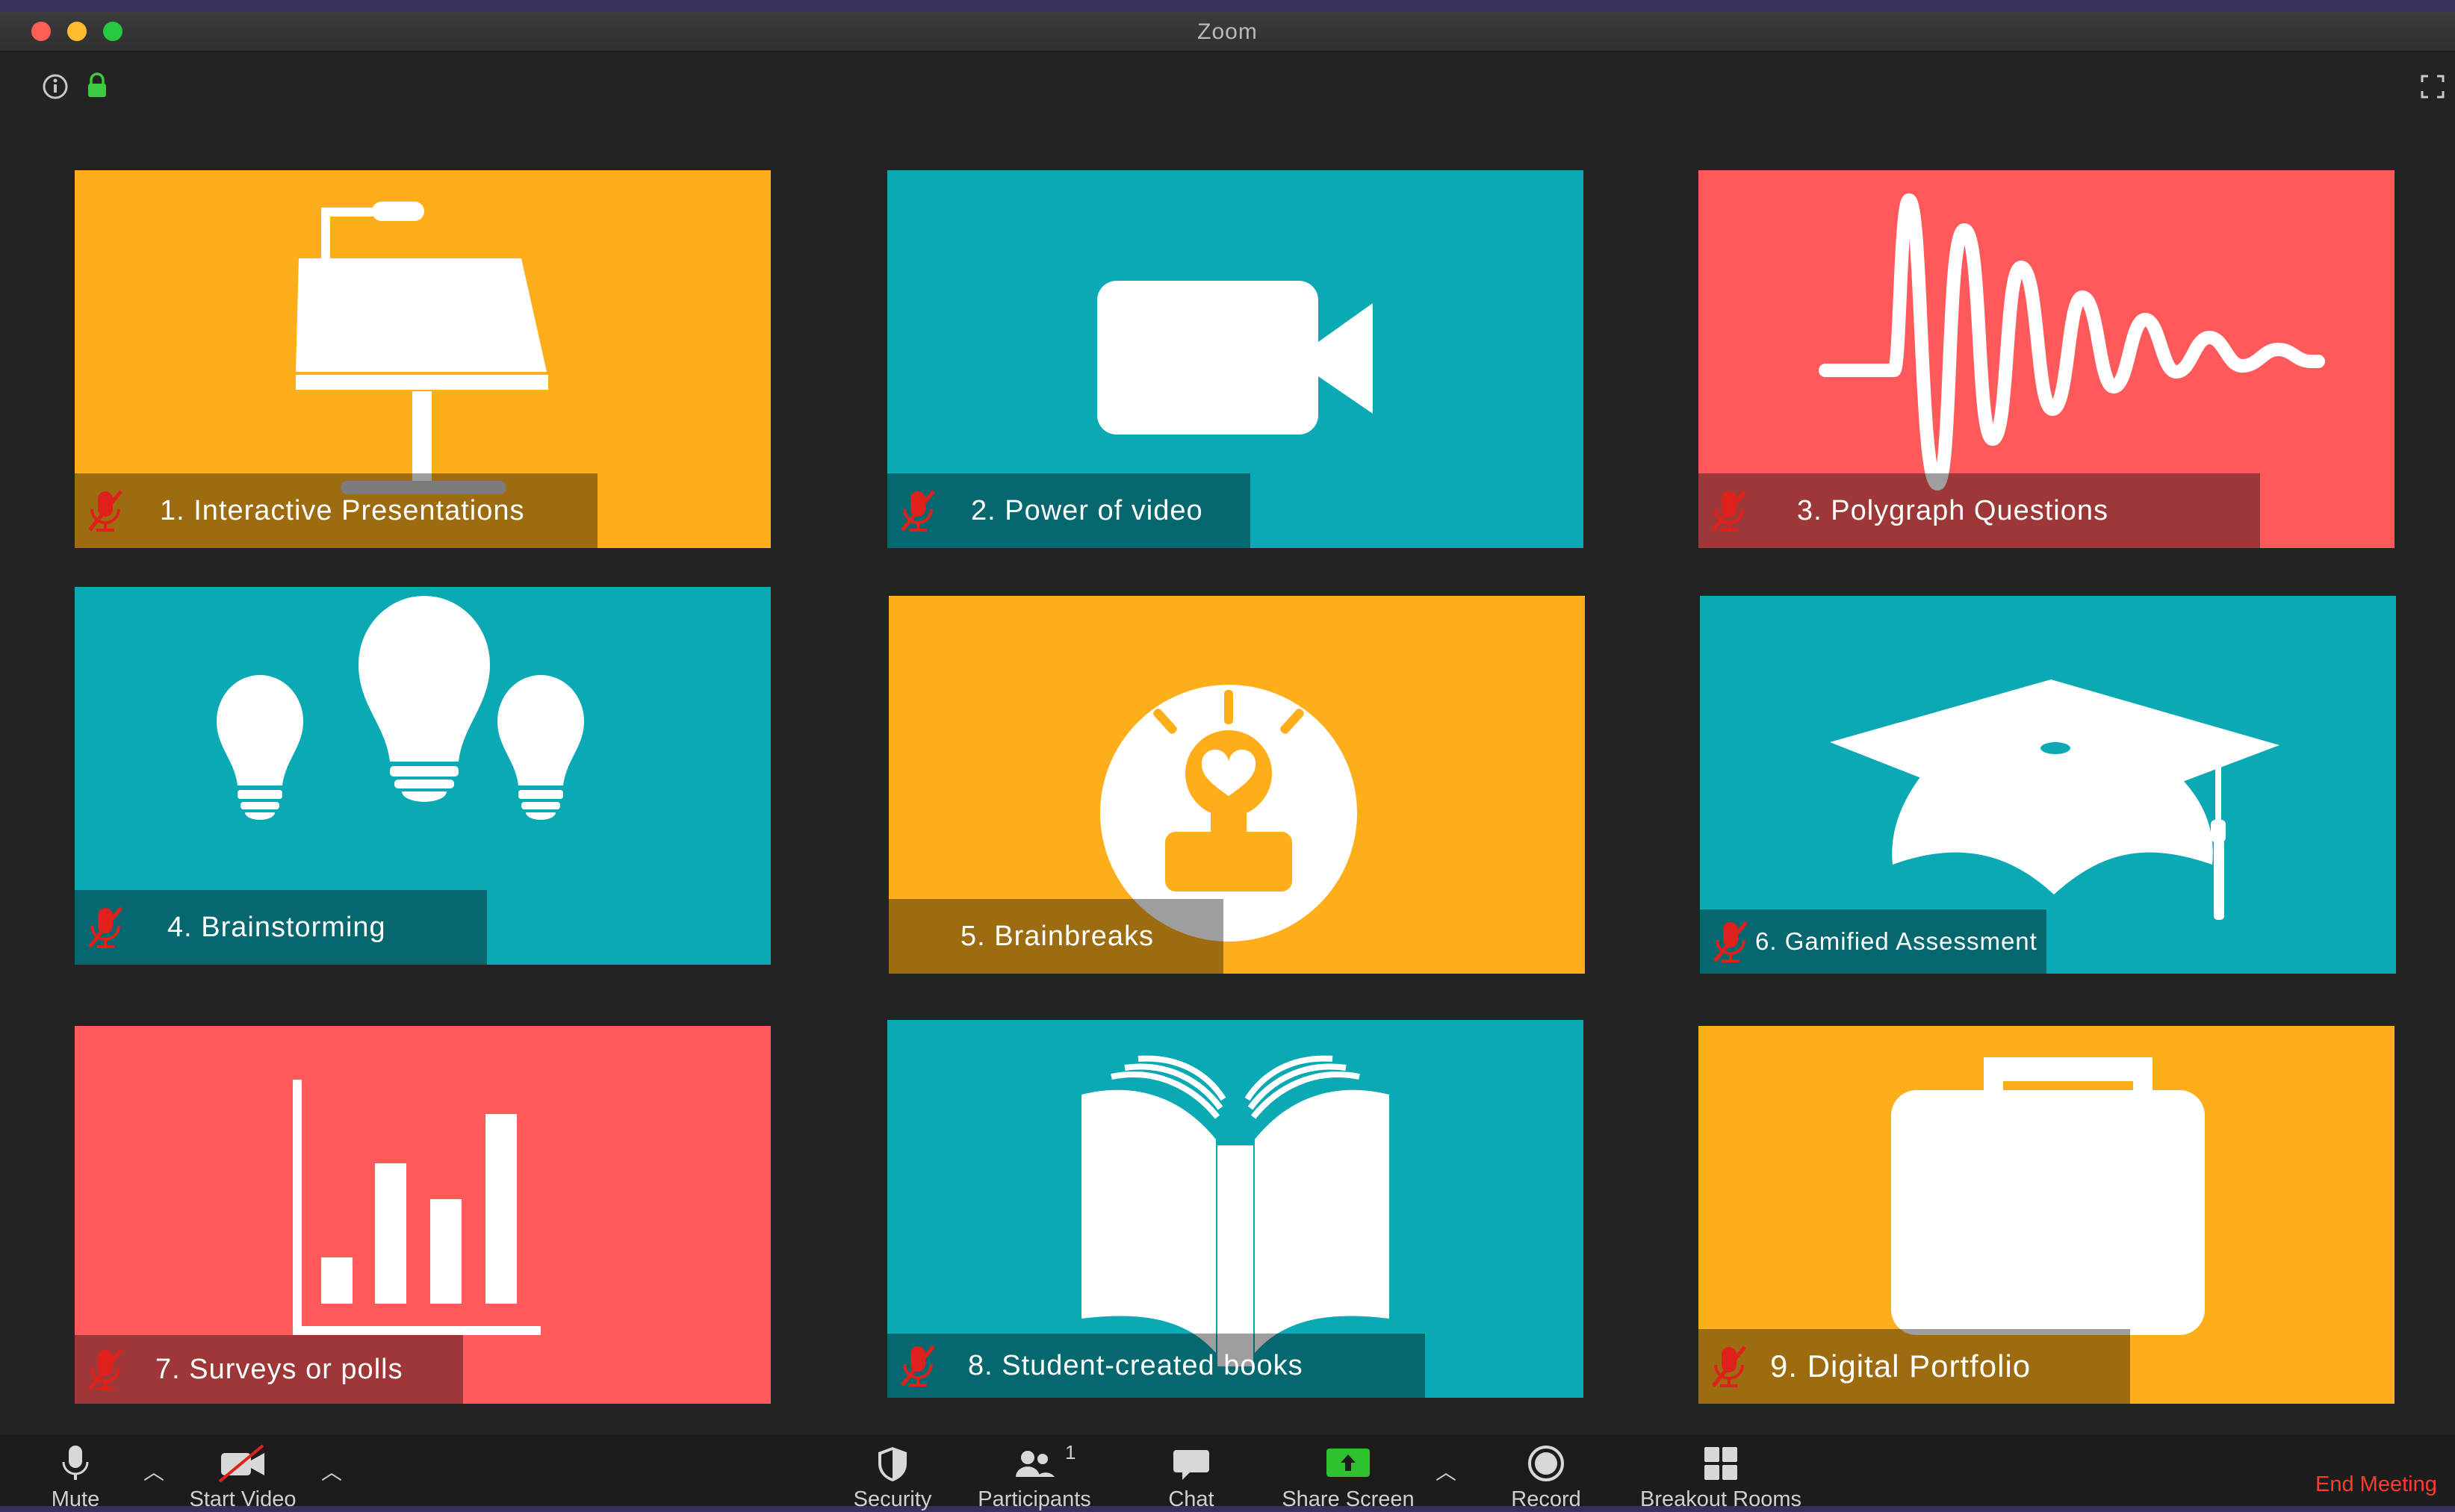  What do you see at coordinates (241, 1463) in the screenshot?
I see `video-off-icon` at bounding box center [241, 1463].